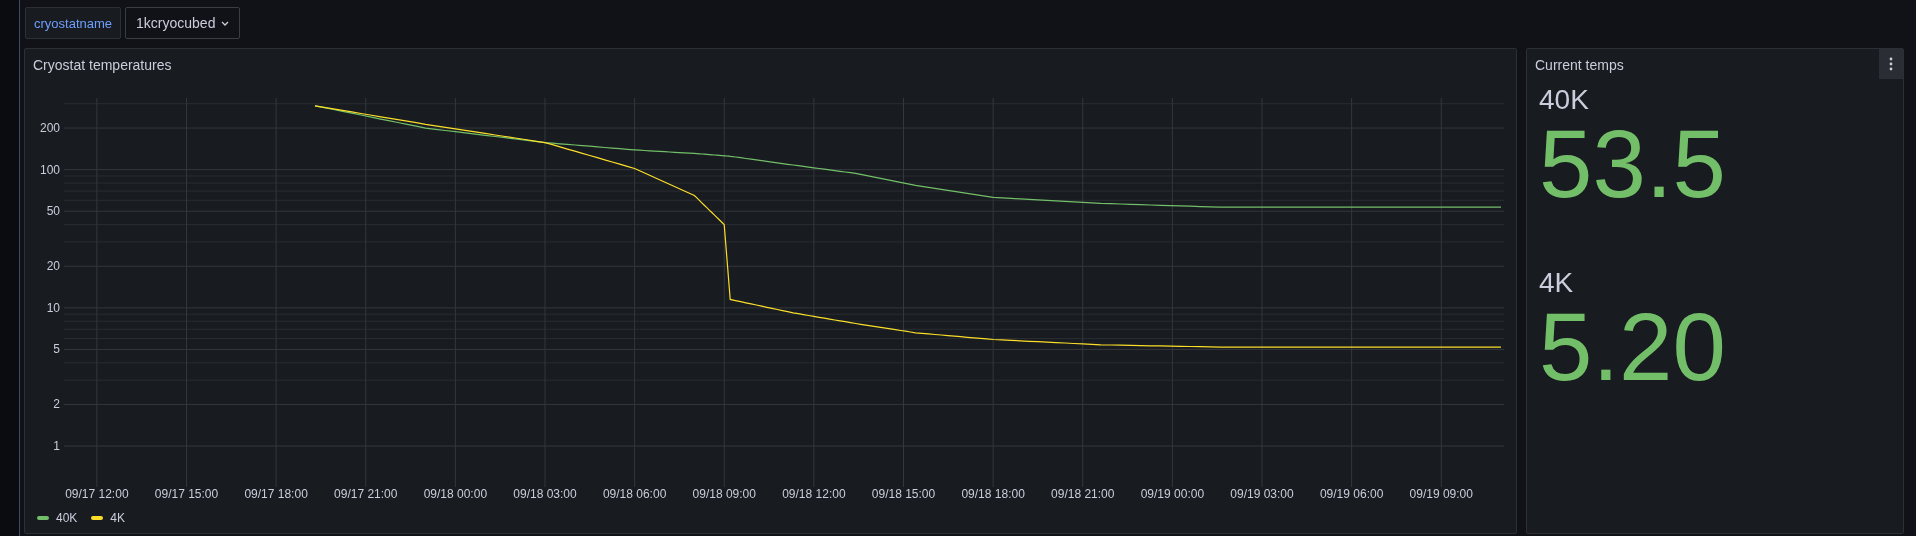  I want to click on axis-label: 10, so click(53, 307).